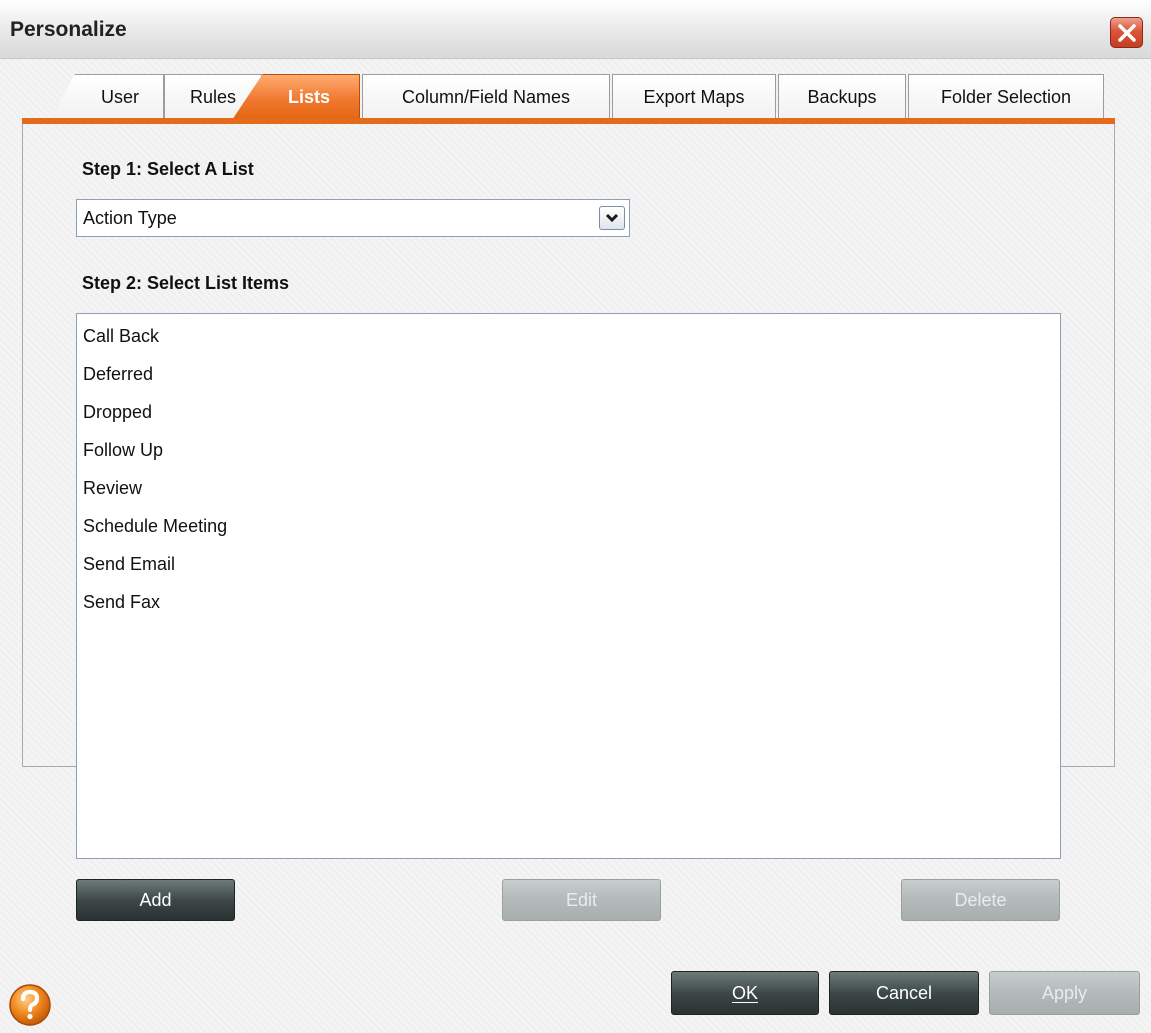  What do you see at coordinates (694, 97) in the screenshot?
I see `tab-export-maps: Export Maps` at bounding box center [694, 97].